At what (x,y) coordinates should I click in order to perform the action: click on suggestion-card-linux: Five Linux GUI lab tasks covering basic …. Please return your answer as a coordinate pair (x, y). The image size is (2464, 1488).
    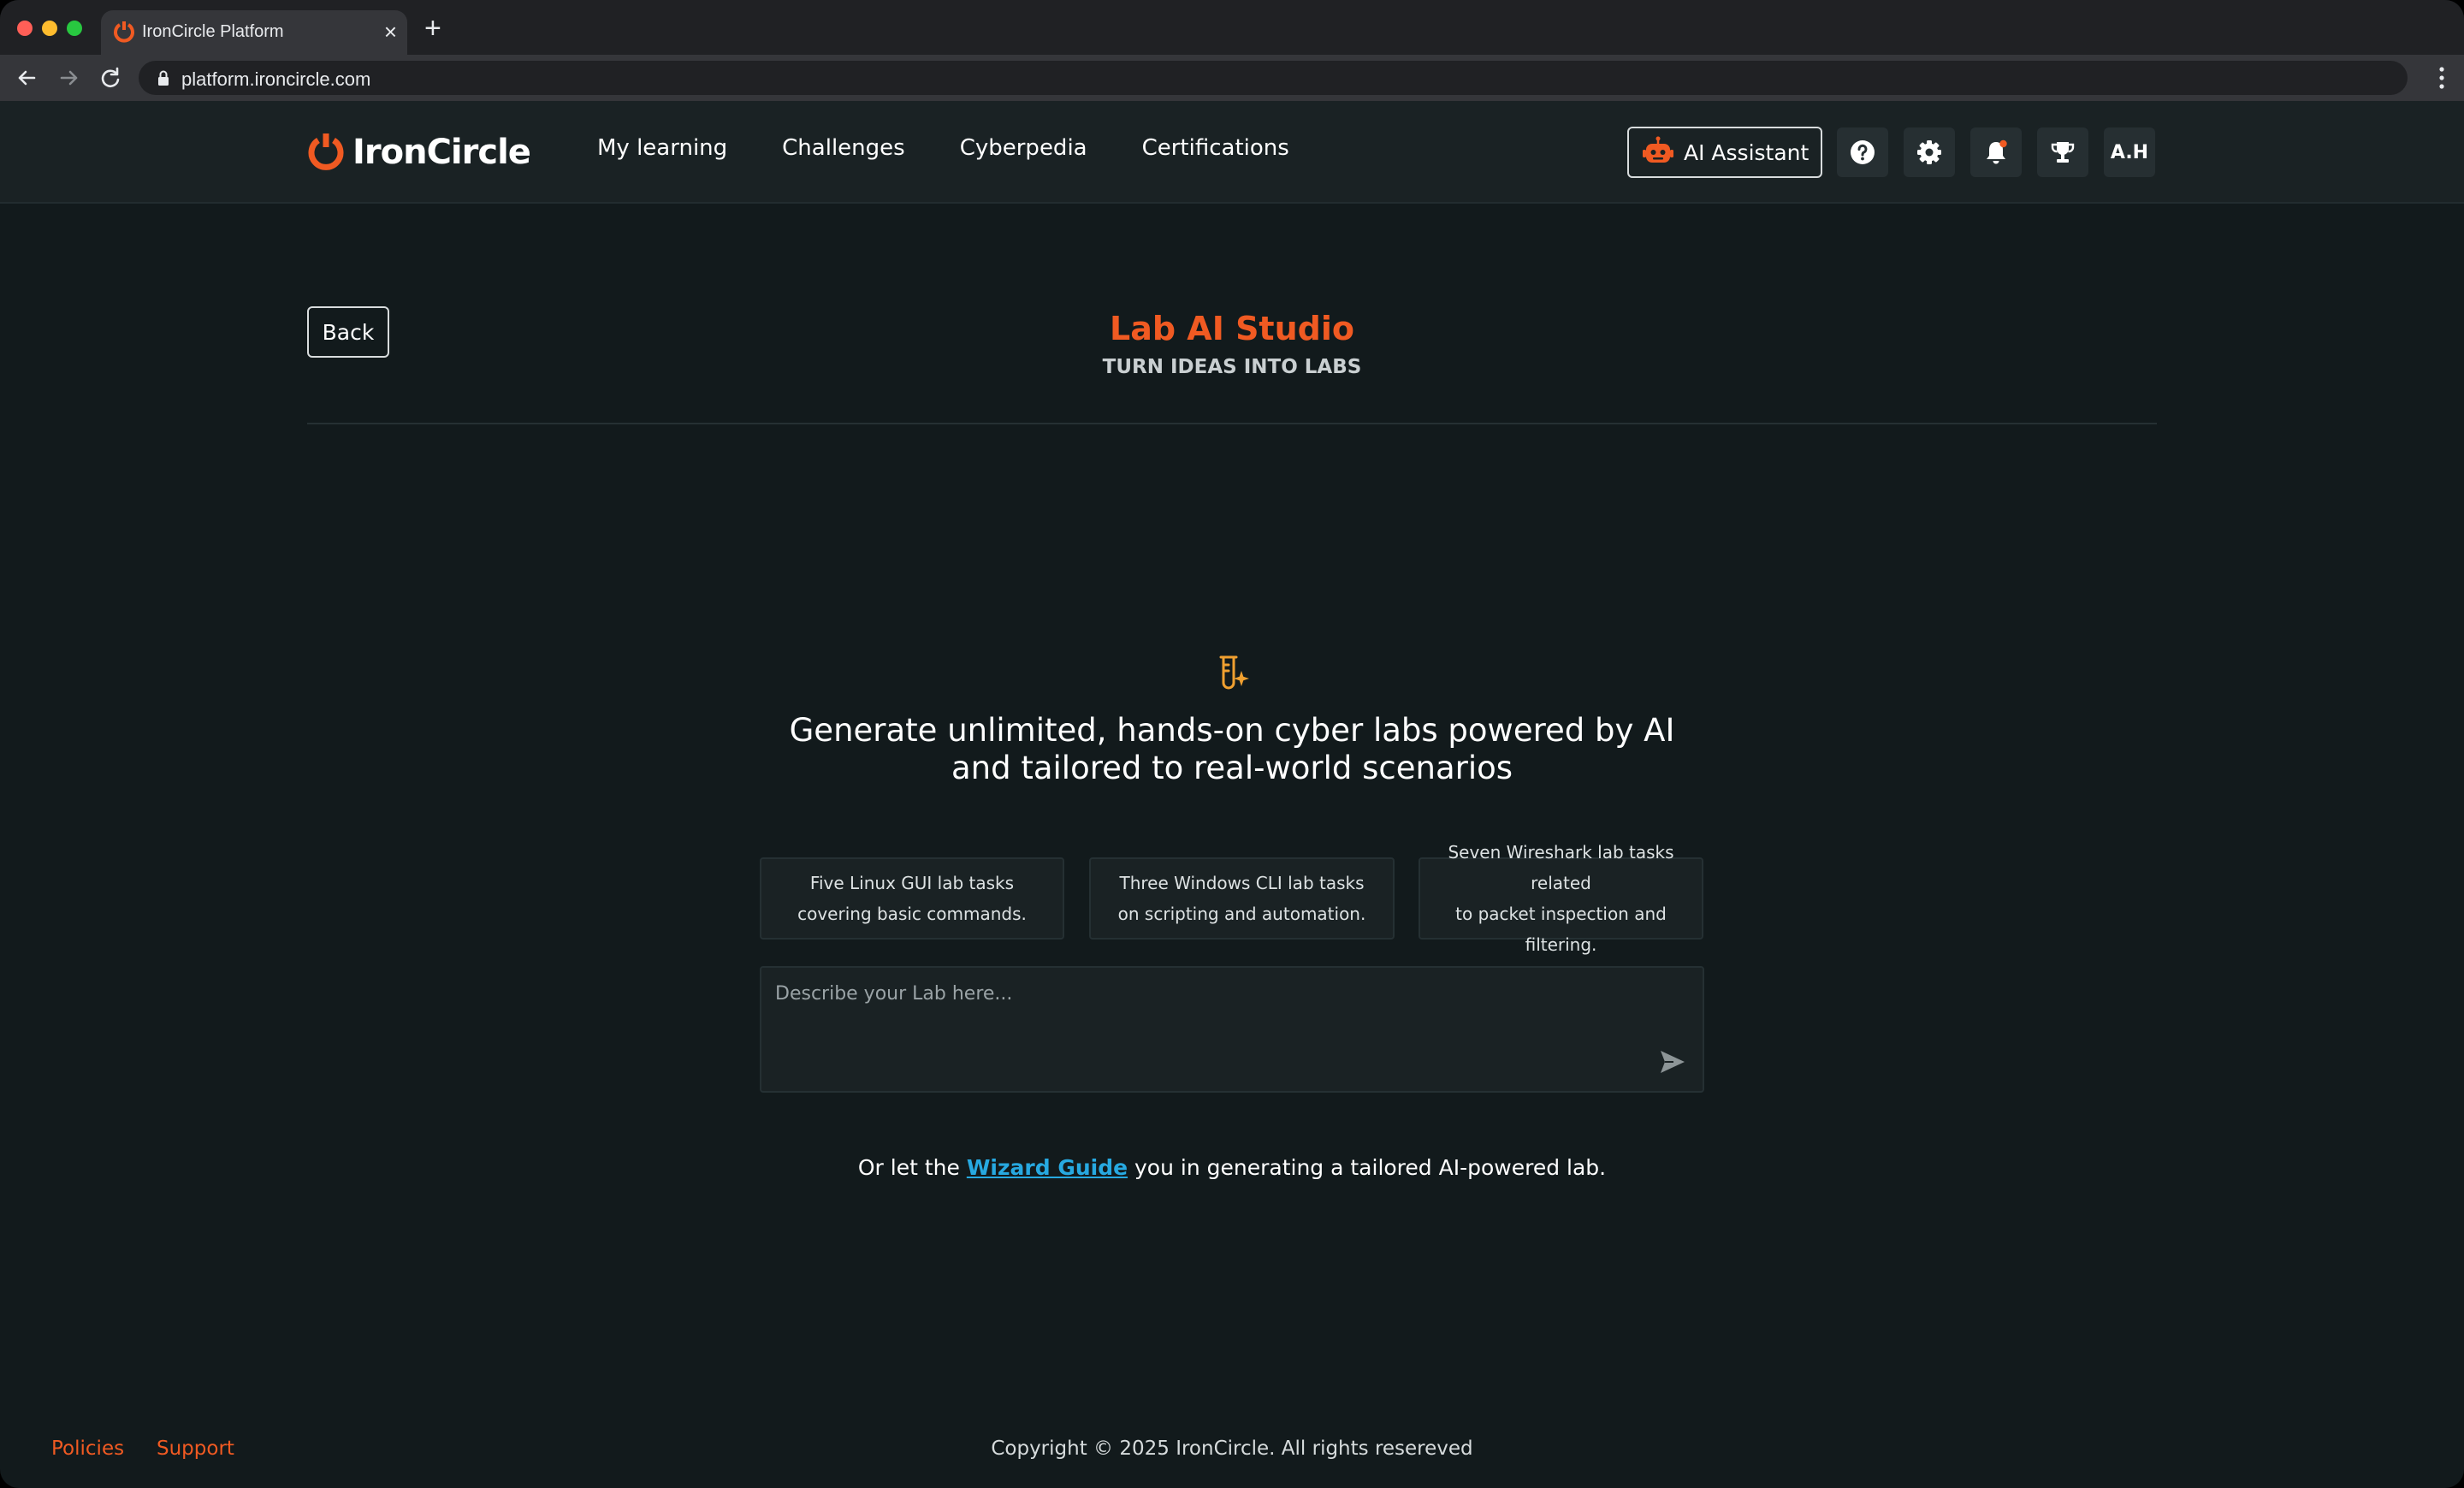
    Looking at the image, I should click on (912, 898).